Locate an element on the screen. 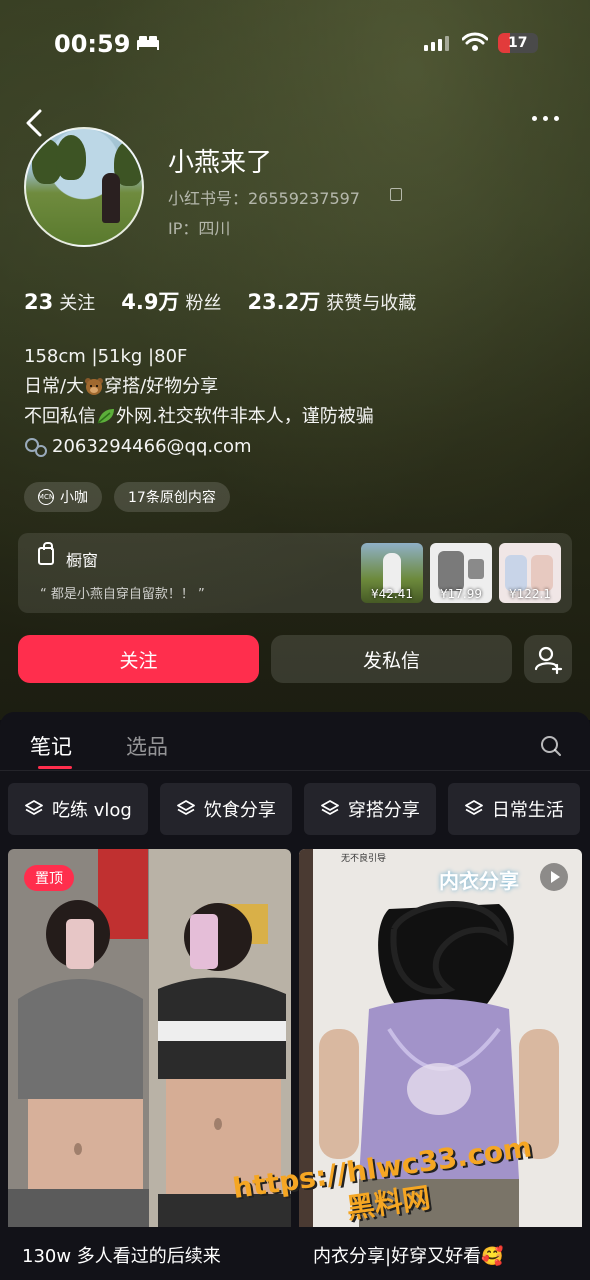 The image size is (590, 1280). mcn-tag: MCN 小咖 is located at coordinates (63, 497).